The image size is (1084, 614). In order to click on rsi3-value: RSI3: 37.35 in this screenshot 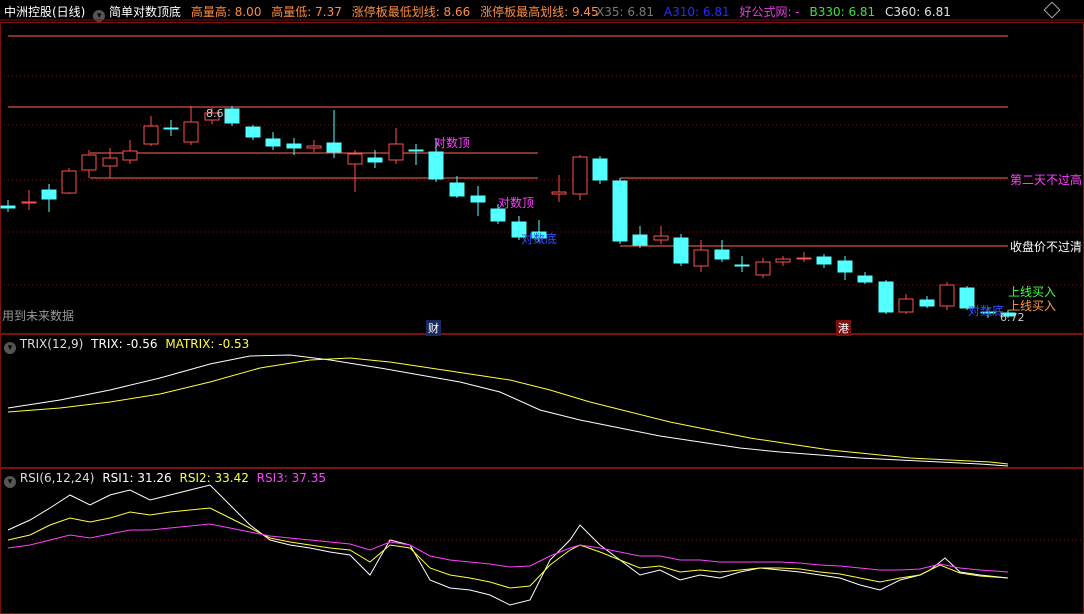, I will do `click(291, 478)`.